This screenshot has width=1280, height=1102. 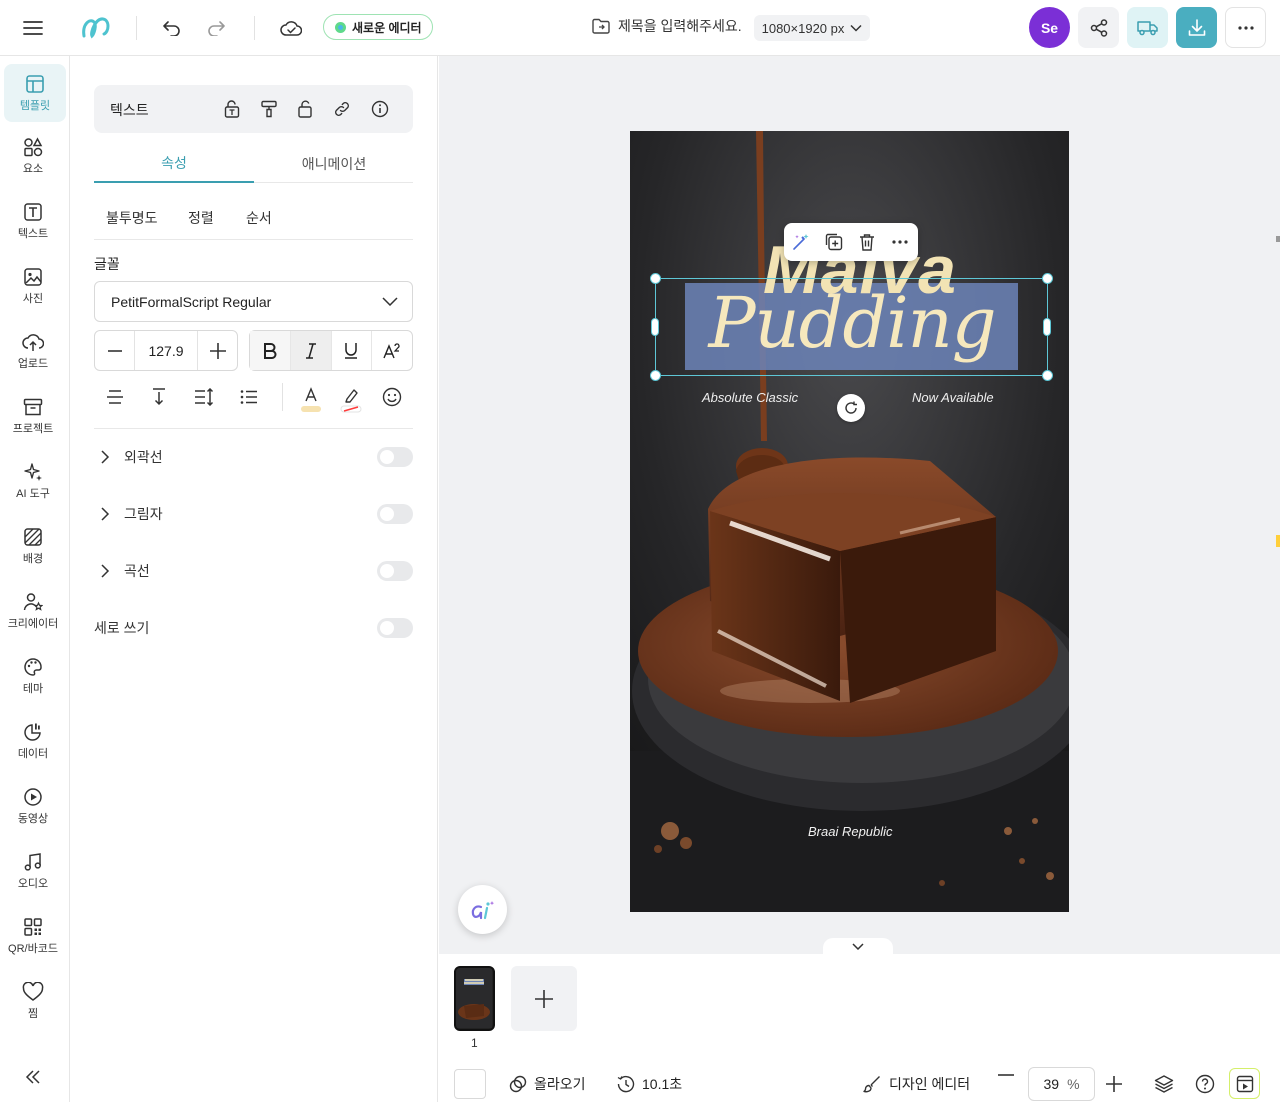 What do you see at coordinates (33, 1001) in the screenshot?
I see `sidebar-item-favorites: 찜` at bounding box center [33, 1001].